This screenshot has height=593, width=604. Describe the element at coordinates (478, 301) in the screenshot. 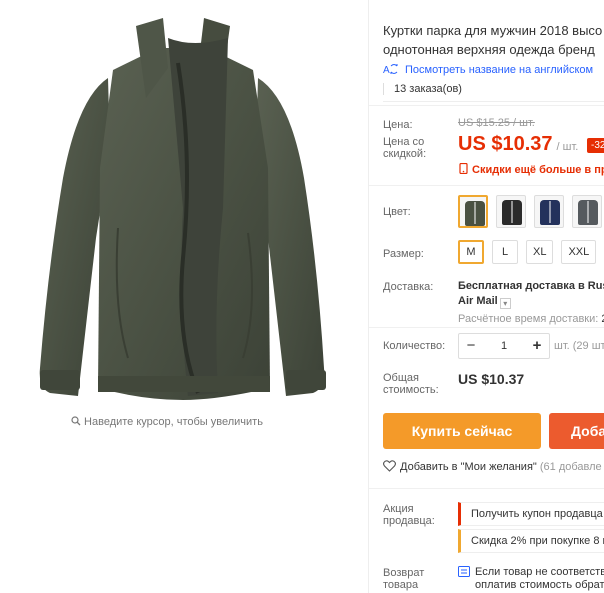

I see `shipping-method: Air Mail` at that location.